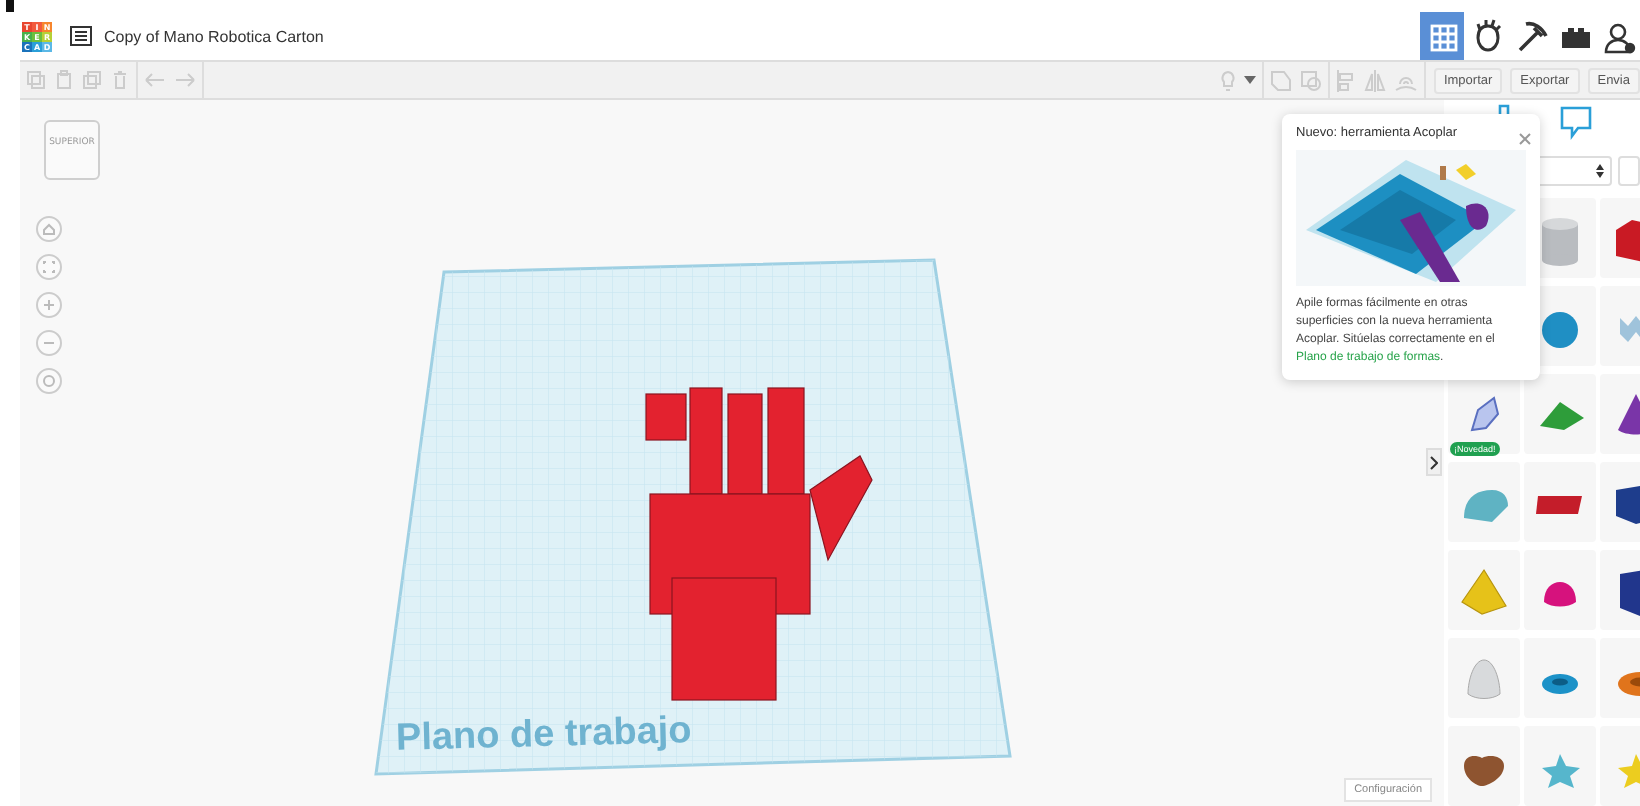 Image resolution: width=1640 pixels, height=806 pixels. What do you see at coordinates (49, 229) in the screenshot?
I see `home-icon` at bounding box center [49, 229].